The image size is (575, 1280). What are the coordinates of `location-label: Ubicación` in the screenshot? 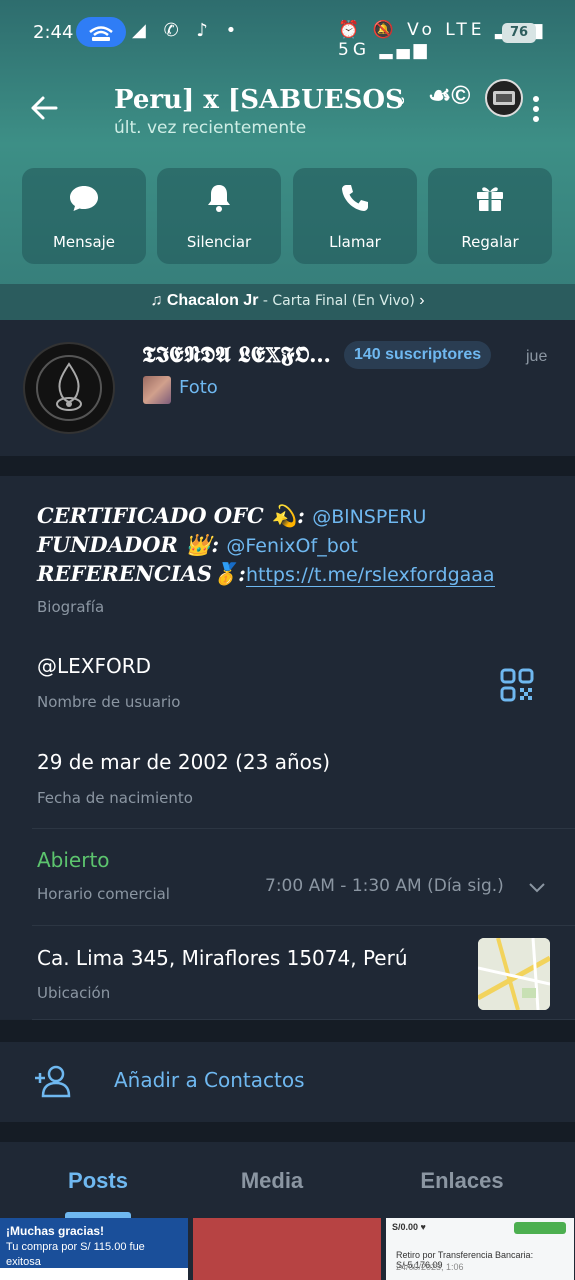 It's located at (74, 993).